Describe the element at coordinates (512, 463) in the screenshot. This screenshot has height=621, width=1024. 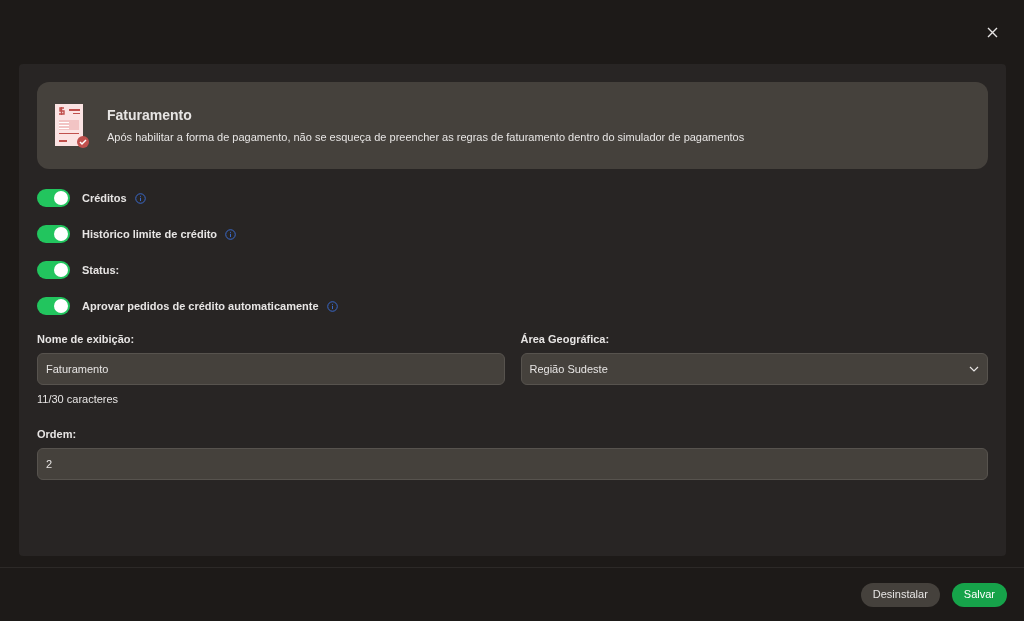
I see `order-field: 2` at that location.